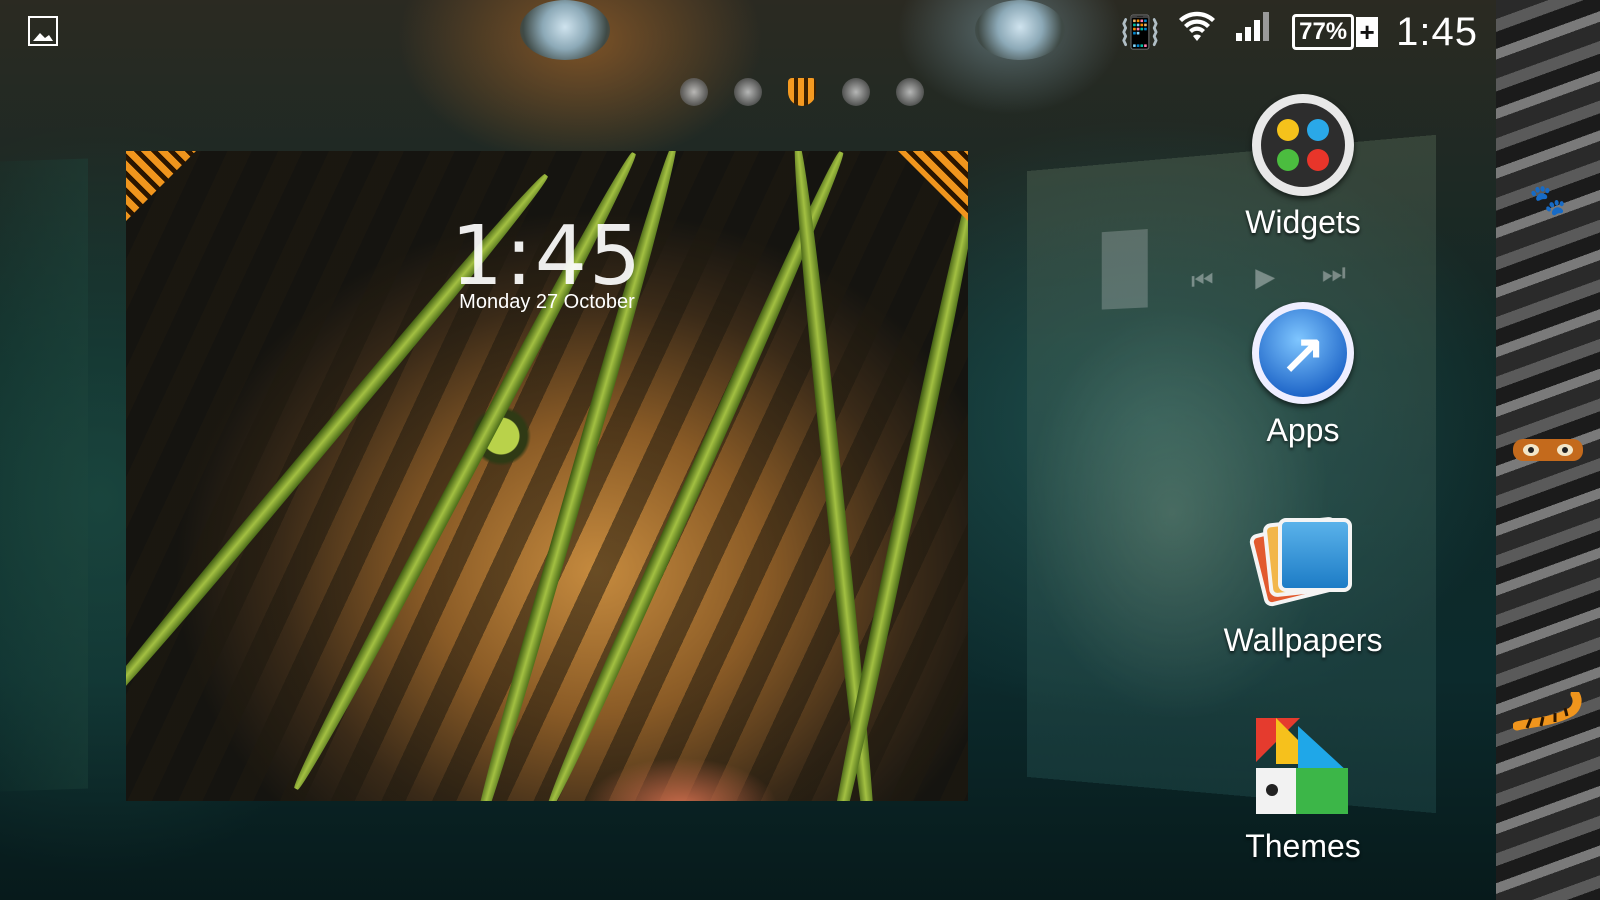 The width and height of the screenshot is (1600, 900). Describe the element at coordinates (1303, 640) in the screenshot. I see `wallpapers-label: Wallpapers` at that location.